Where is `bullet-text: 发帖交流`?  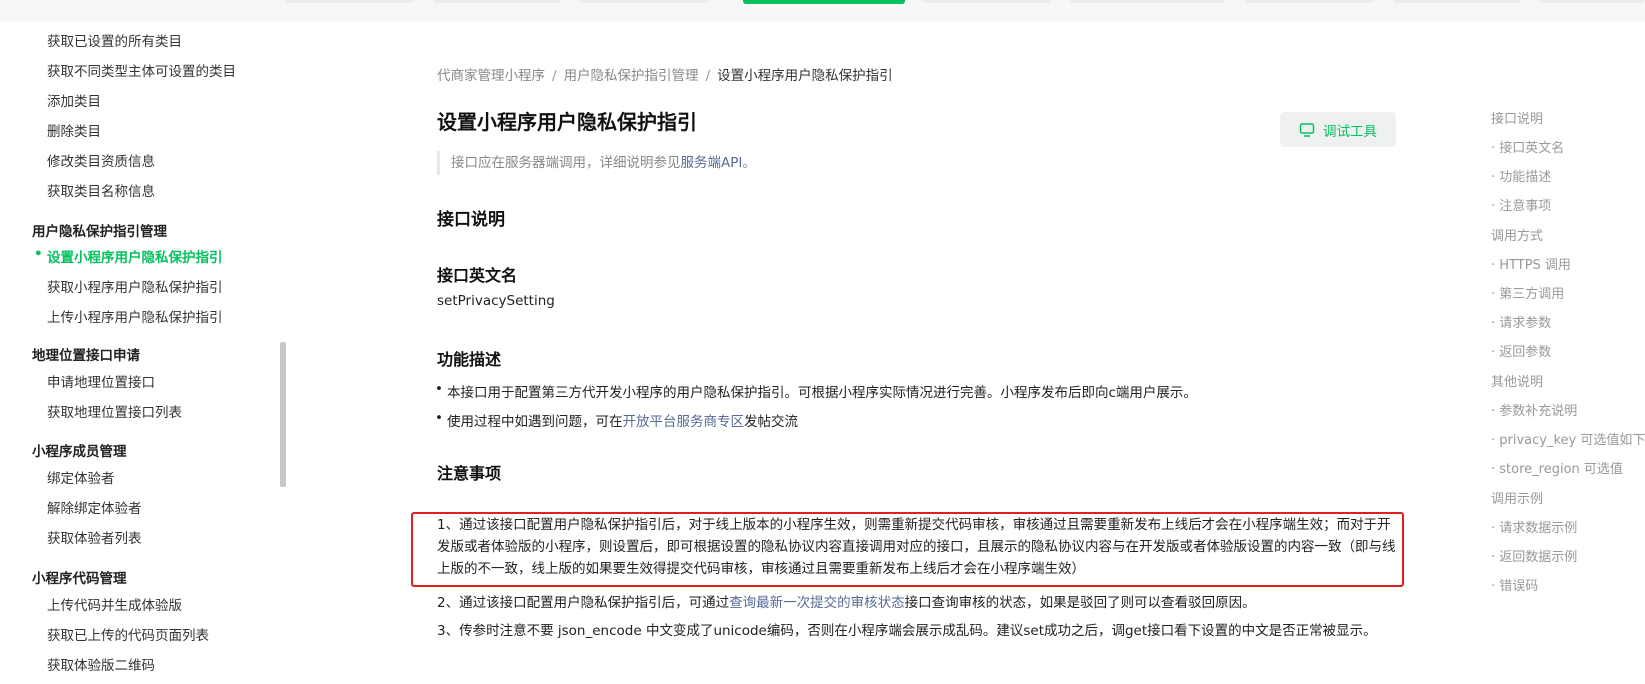
bullet-text: 发帖交流 is located at coordinates (771, 422).